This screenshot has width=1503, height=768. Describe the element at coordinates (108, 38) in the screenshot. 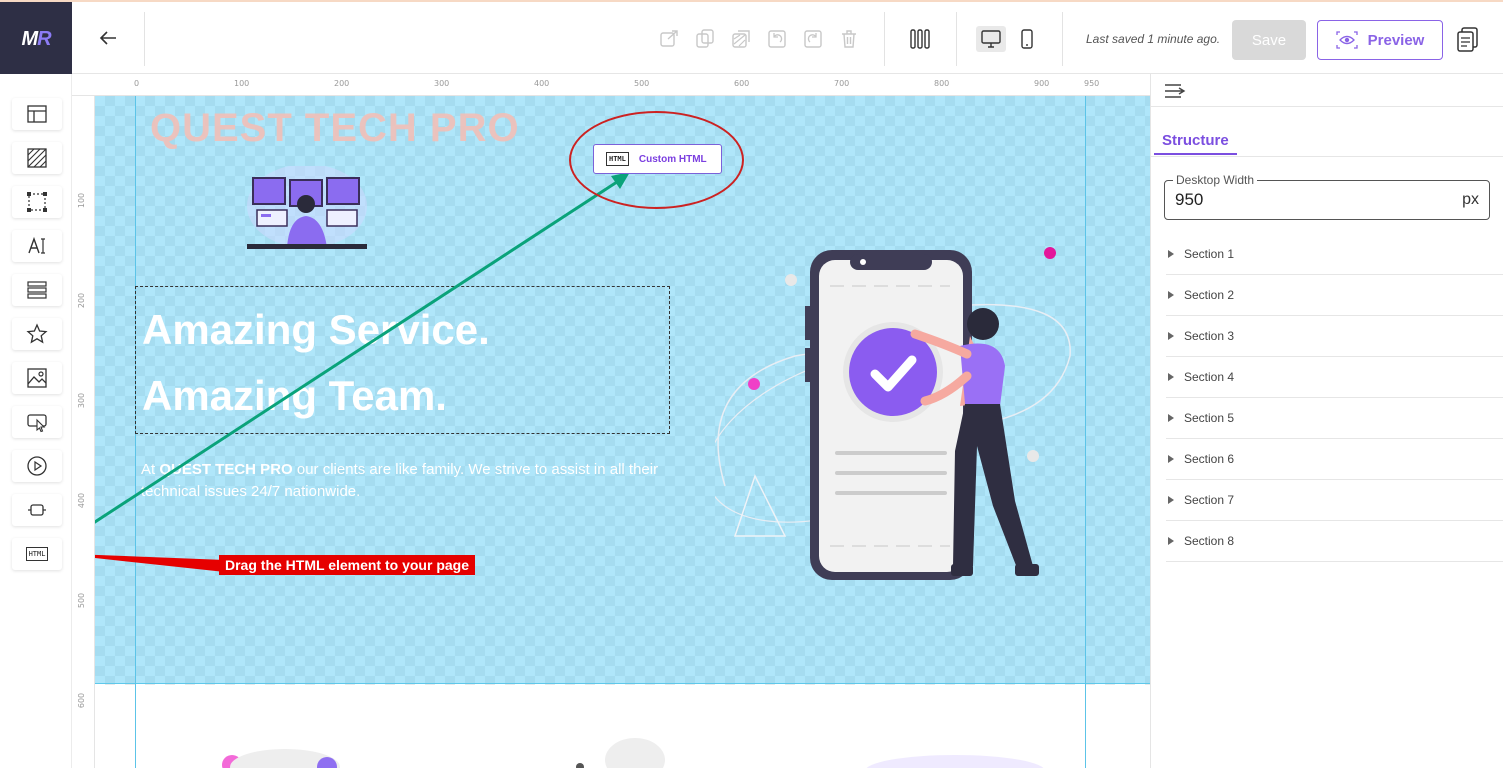

I see `back-arrow-icon` at that location.